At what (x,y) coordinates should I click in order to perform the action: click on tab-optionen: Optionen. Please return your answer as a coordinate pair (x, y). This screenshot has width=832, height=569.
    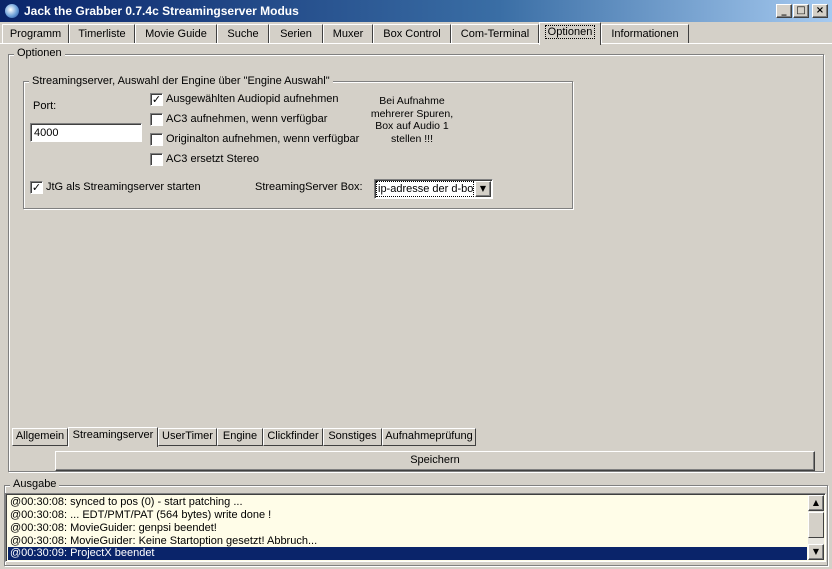
    Looking at the image, I should click on (570, 33).